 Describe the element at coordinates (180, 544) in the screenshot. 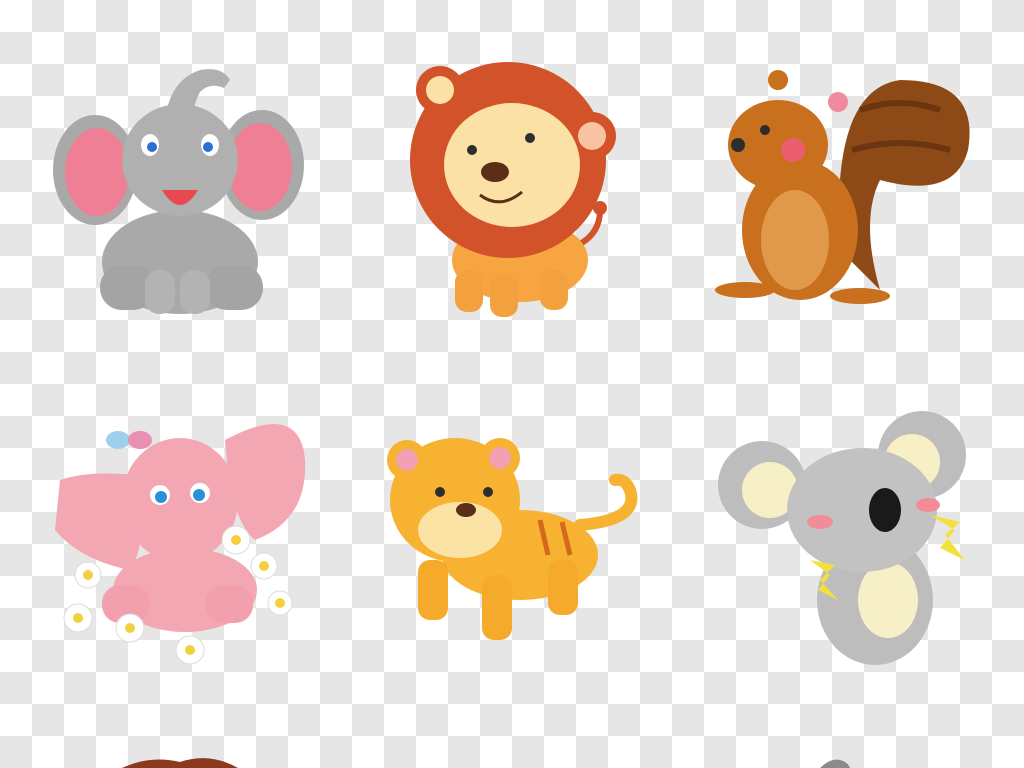

I see `pink-elephant` at that location.